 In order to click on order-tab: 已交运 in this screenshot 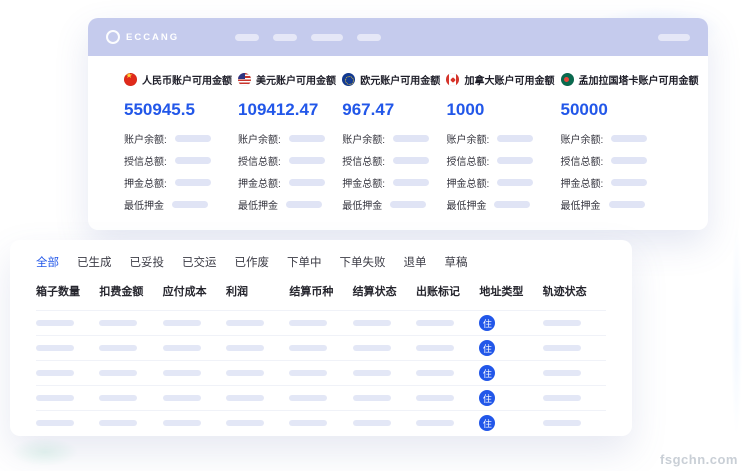, I will do `click(199, 262)`.